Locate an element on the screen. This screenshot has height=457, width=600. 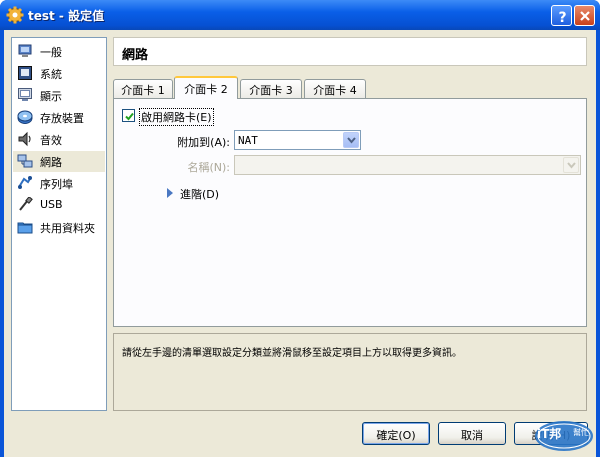
sidebar-item-general: 一般 is located at coordinates (59, 51).